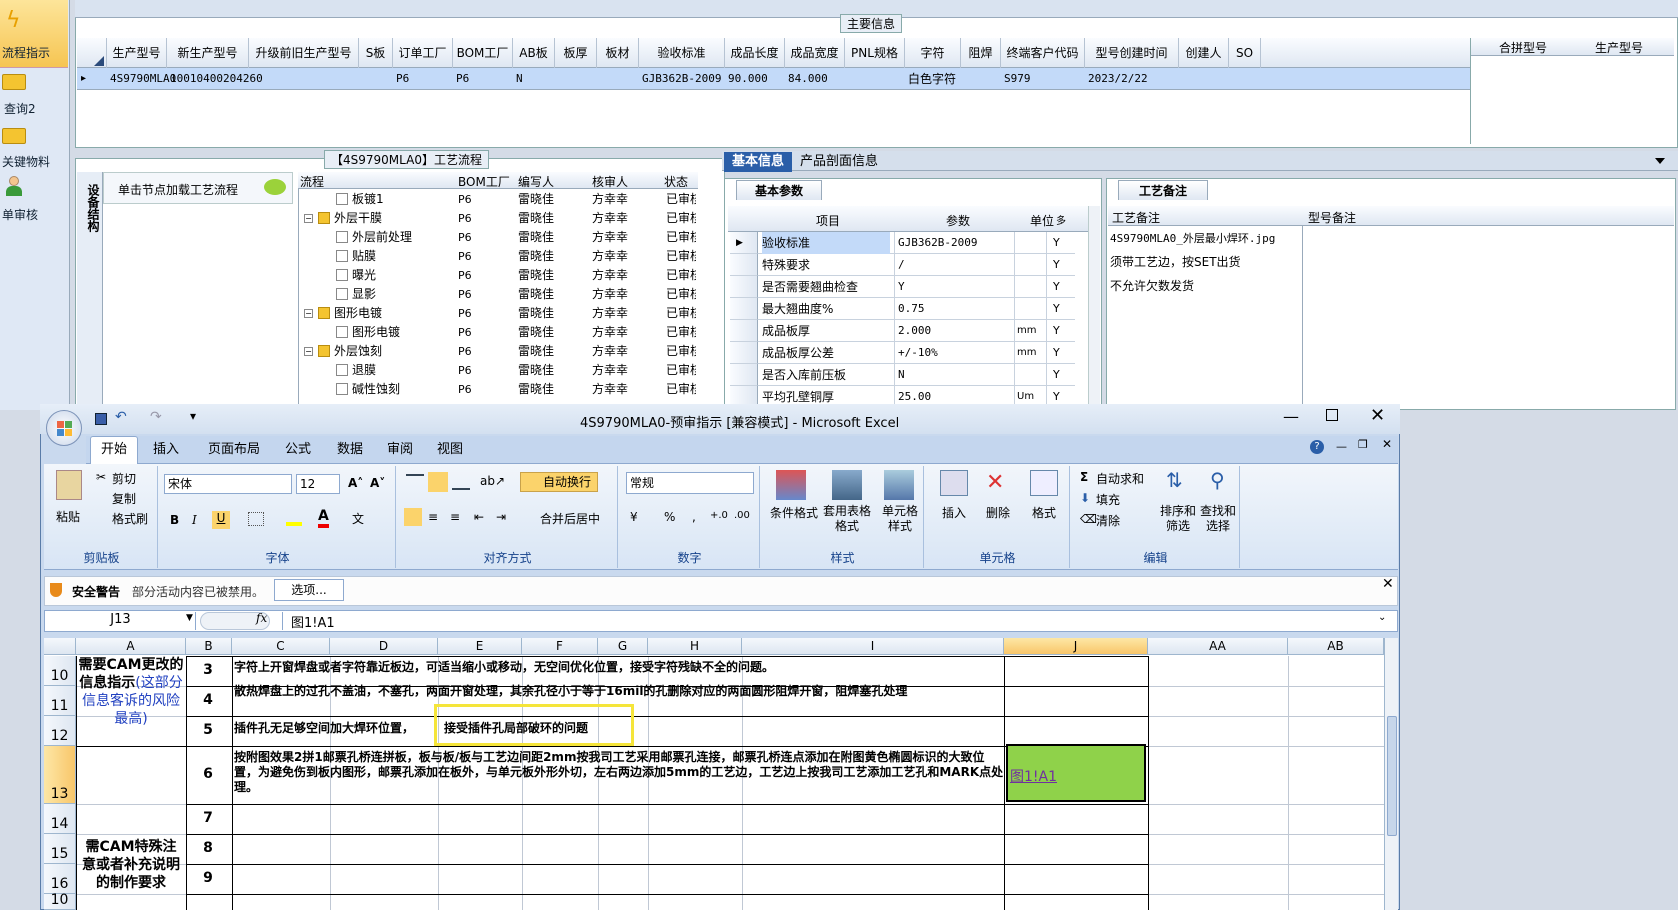 The image size is (1678, 910). I want to click on tree-col-flow: 流程, so click(312, 181).